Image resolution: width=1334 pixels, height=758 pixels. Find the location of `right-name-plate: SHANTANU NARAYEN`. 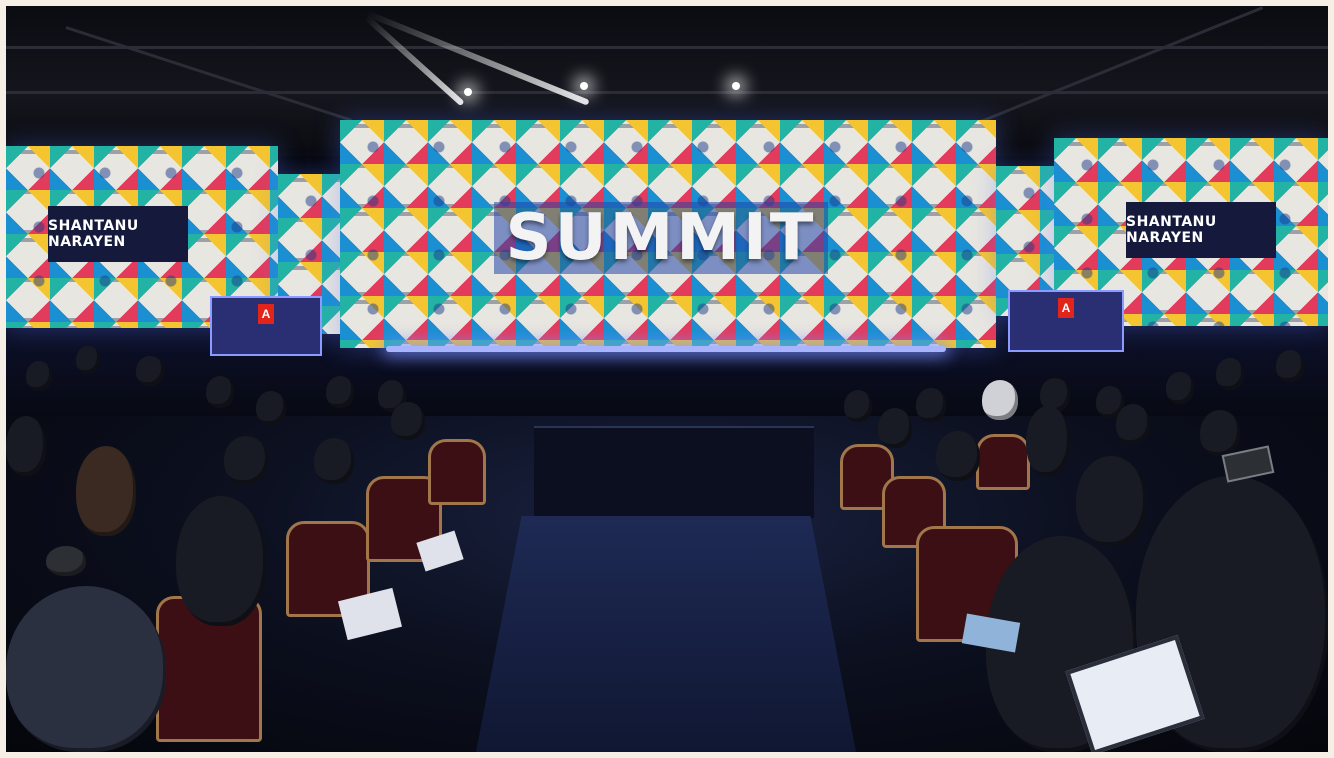

right-name-plate: SHANTANU NARAYEN is located at coordinates (1201, 230).